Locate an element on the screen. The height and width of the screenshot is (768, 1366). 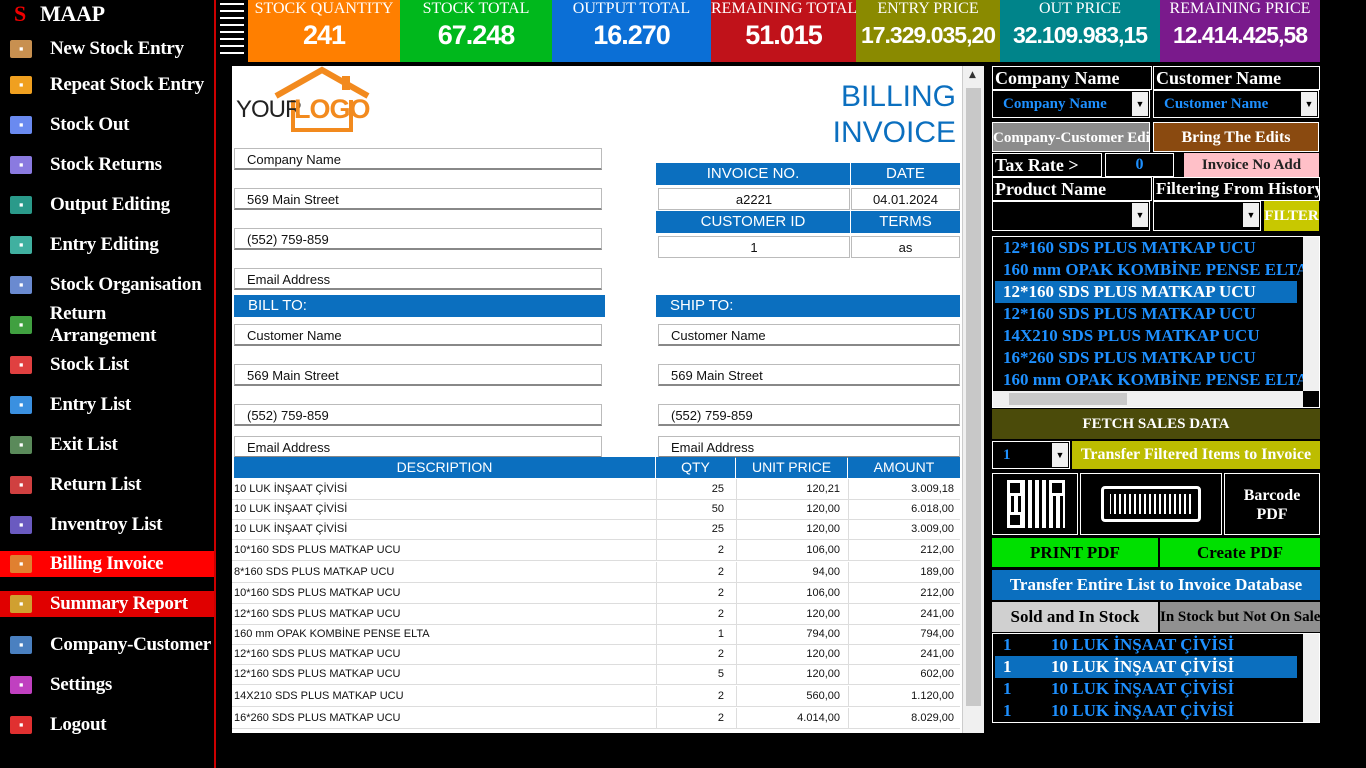
bring-the-edits-button: Bring The Edits is located at coordinates (1236, 137).